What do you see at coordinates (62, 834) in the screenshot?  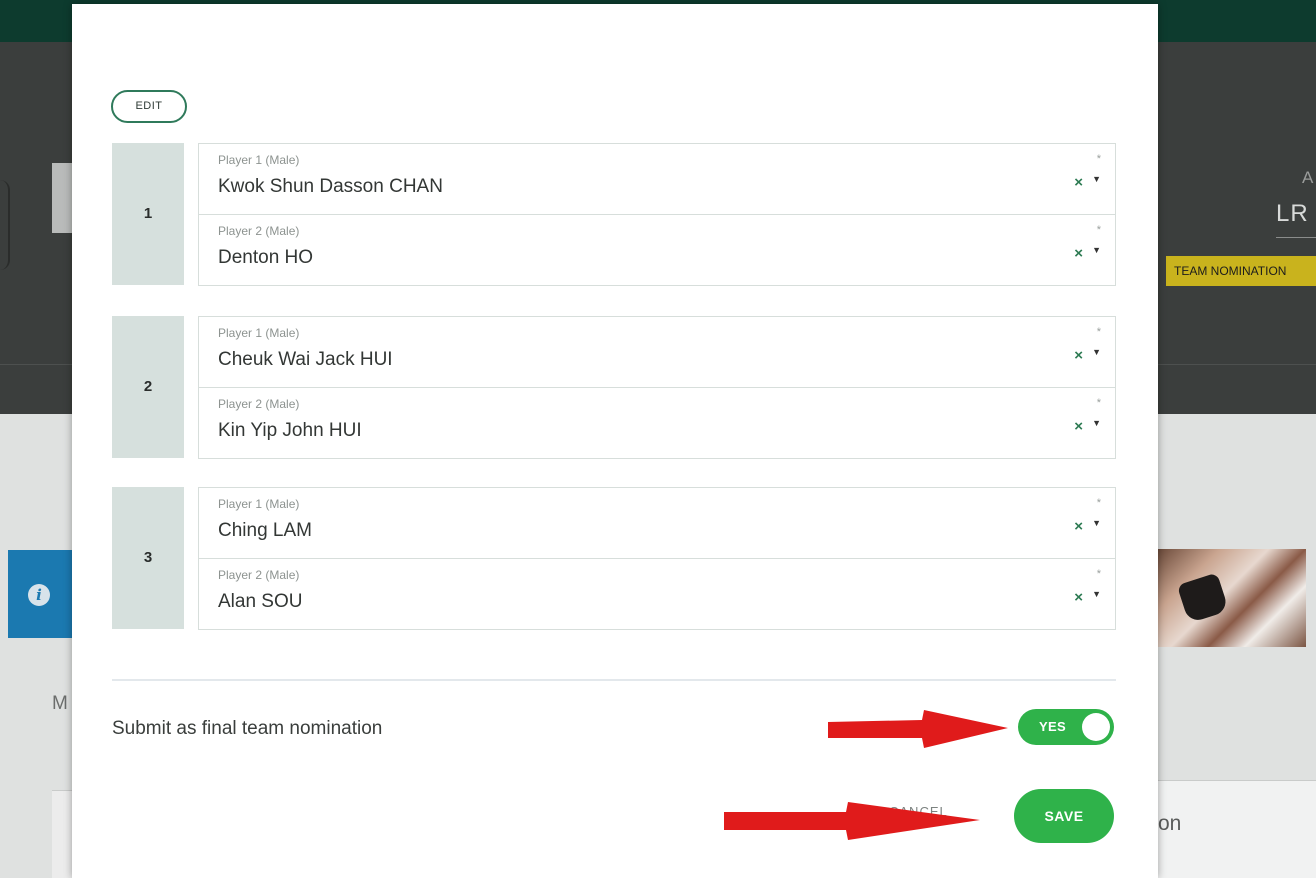 I see `background-left-panel` at bounding box center [62, 834].